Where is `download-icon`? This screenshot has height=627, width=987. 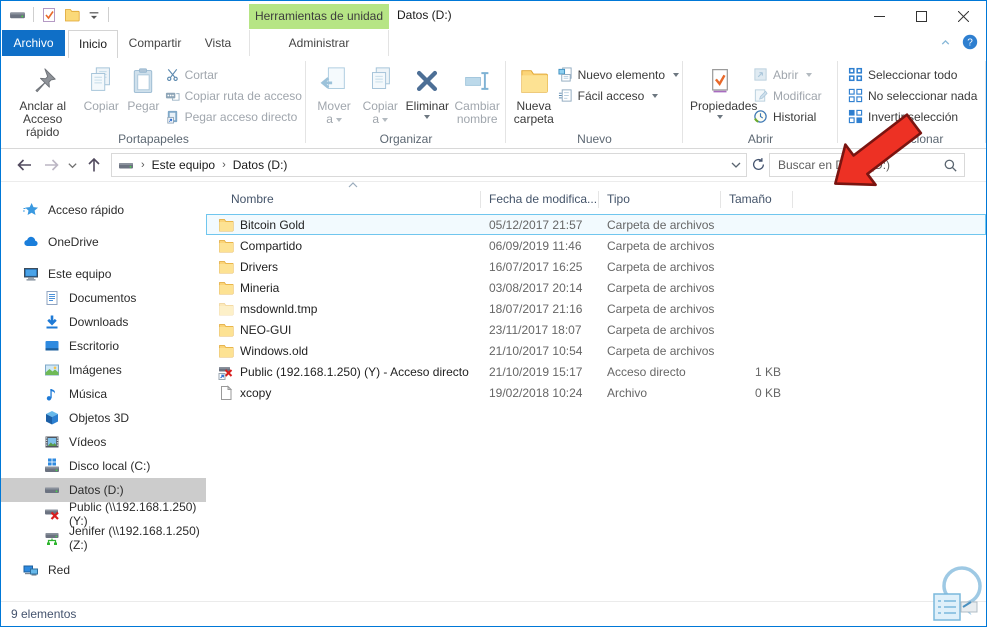 download-icon is located at coordinates (52, 322).